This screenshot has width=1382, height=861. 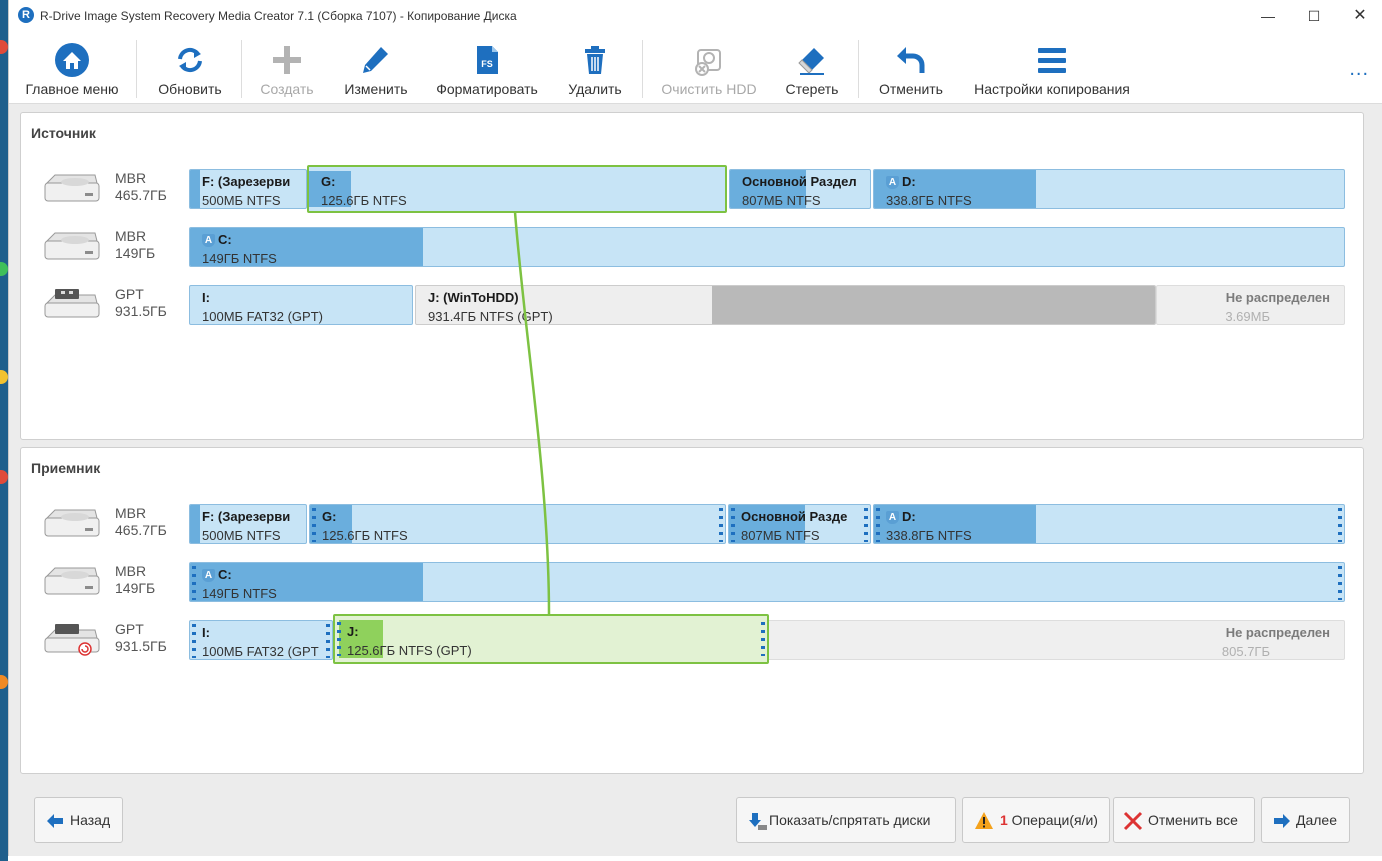 I want to click on copy-settings-button: Настройки копирования, so click(x=1052, y=69).